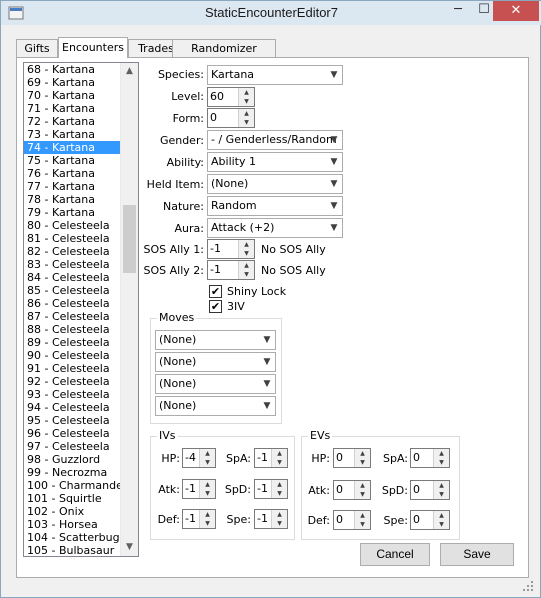 Image resolution: width=541 pixels, height=598 pixels. What do you see at coordinates (215, 340) in the screenshot?
I see `move-1-combo: (None) ▼` at bounding box center [215, 340].